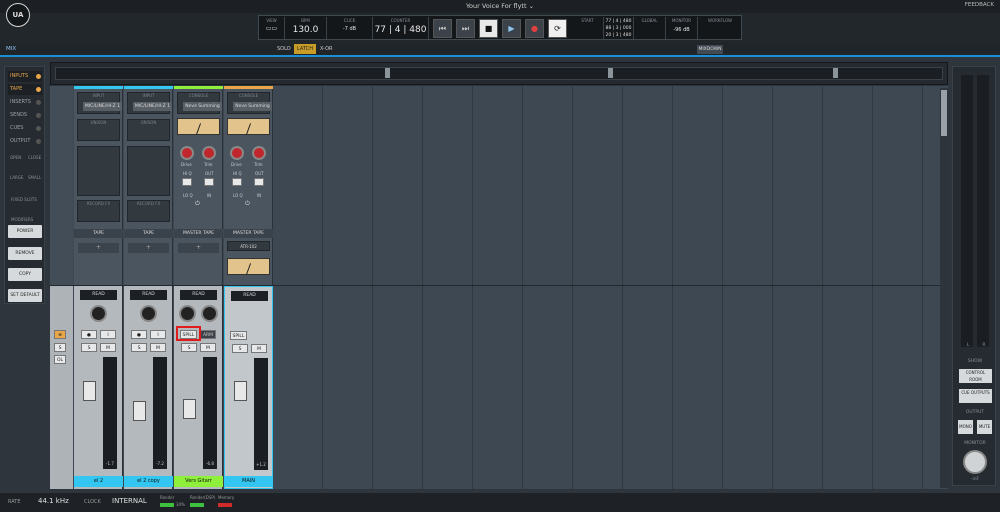 This screenshot has width=1000, height=512. Describe the element at coordinates (557, 28) in the screenshot. I see `loop-button: ⟳` at that location.